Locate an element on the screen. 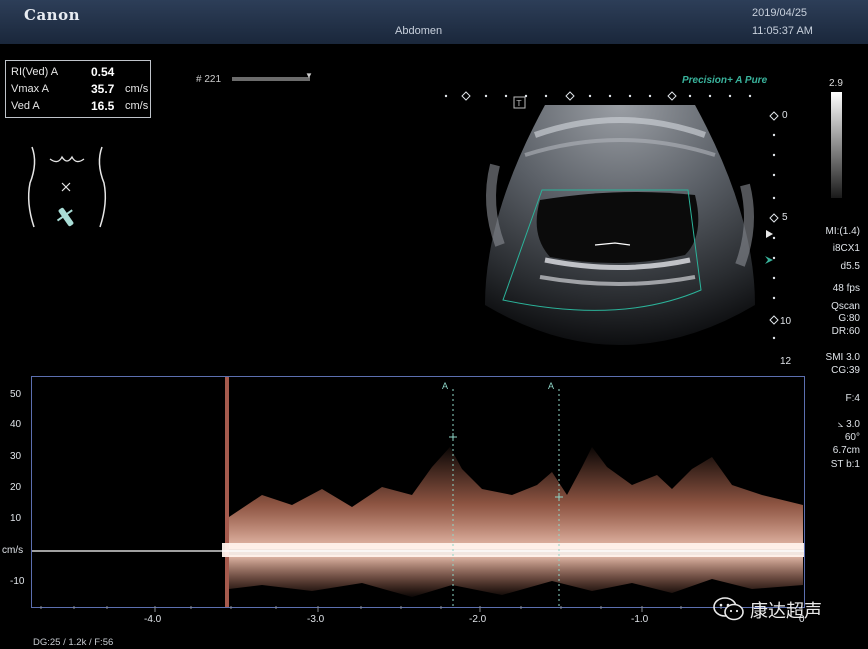 The height and width of the screenshot is (649, 868). mode-label: Precision+ A Pure is located at coordinates (725, 80).